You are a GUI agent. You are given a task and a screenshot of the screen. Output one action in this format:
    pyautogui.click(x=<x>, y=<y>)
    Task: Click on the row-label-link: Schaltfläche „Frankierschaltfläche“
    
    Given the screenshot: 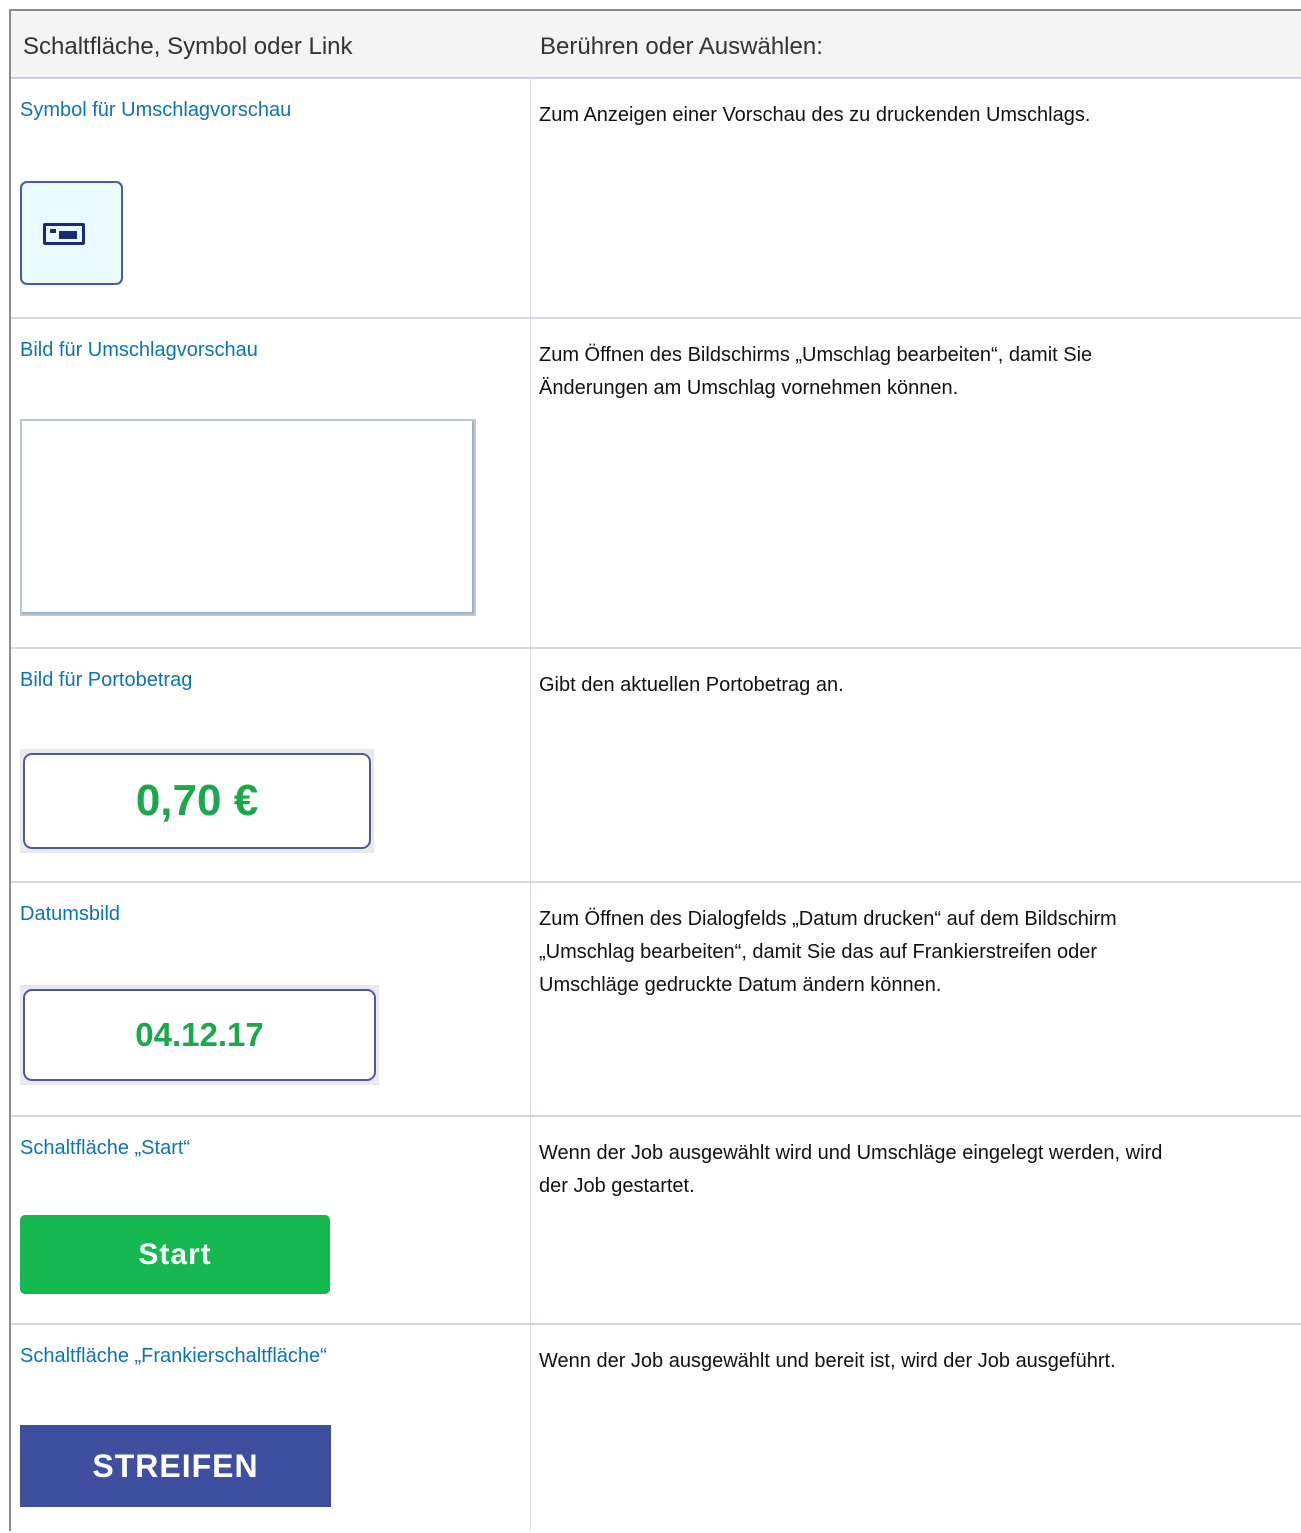 What is the action you would take?
    pyautogui.click(x=173, y=1356)
    